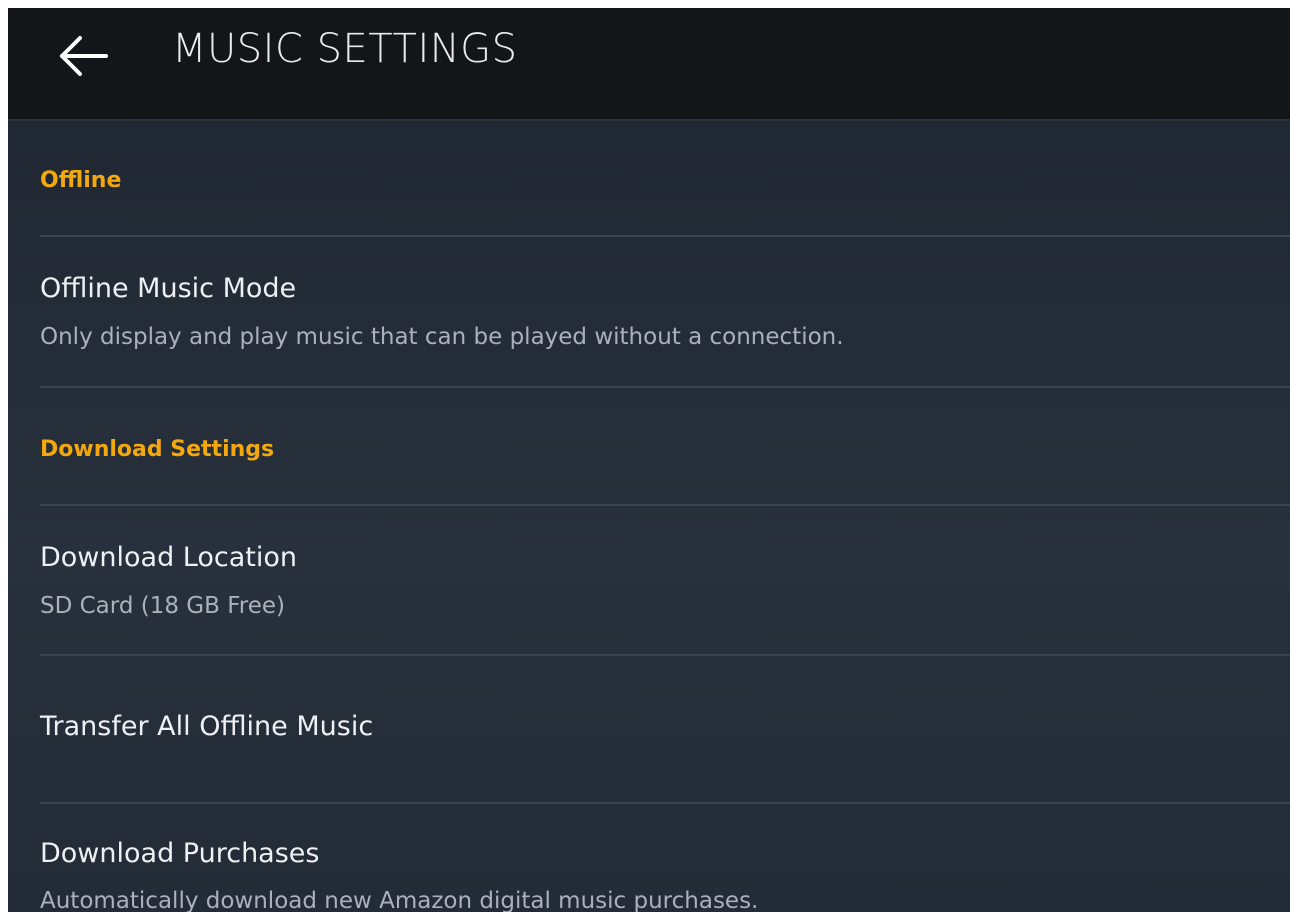 The width and height of the screenshot is (1290, 912). Describe the element at coordinates (345, 49) in the screenshot. I see `page-title: MUSIC SETTINGS` at that location.